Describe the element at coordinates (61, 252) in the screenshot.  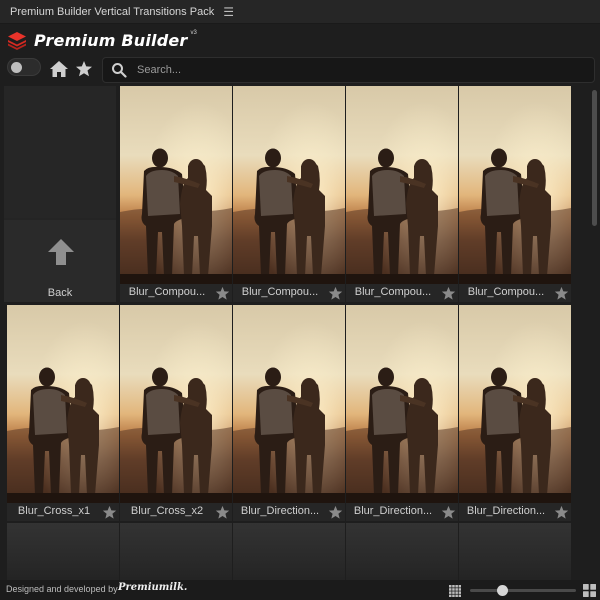
I see `arrow-up-icon` at that location.